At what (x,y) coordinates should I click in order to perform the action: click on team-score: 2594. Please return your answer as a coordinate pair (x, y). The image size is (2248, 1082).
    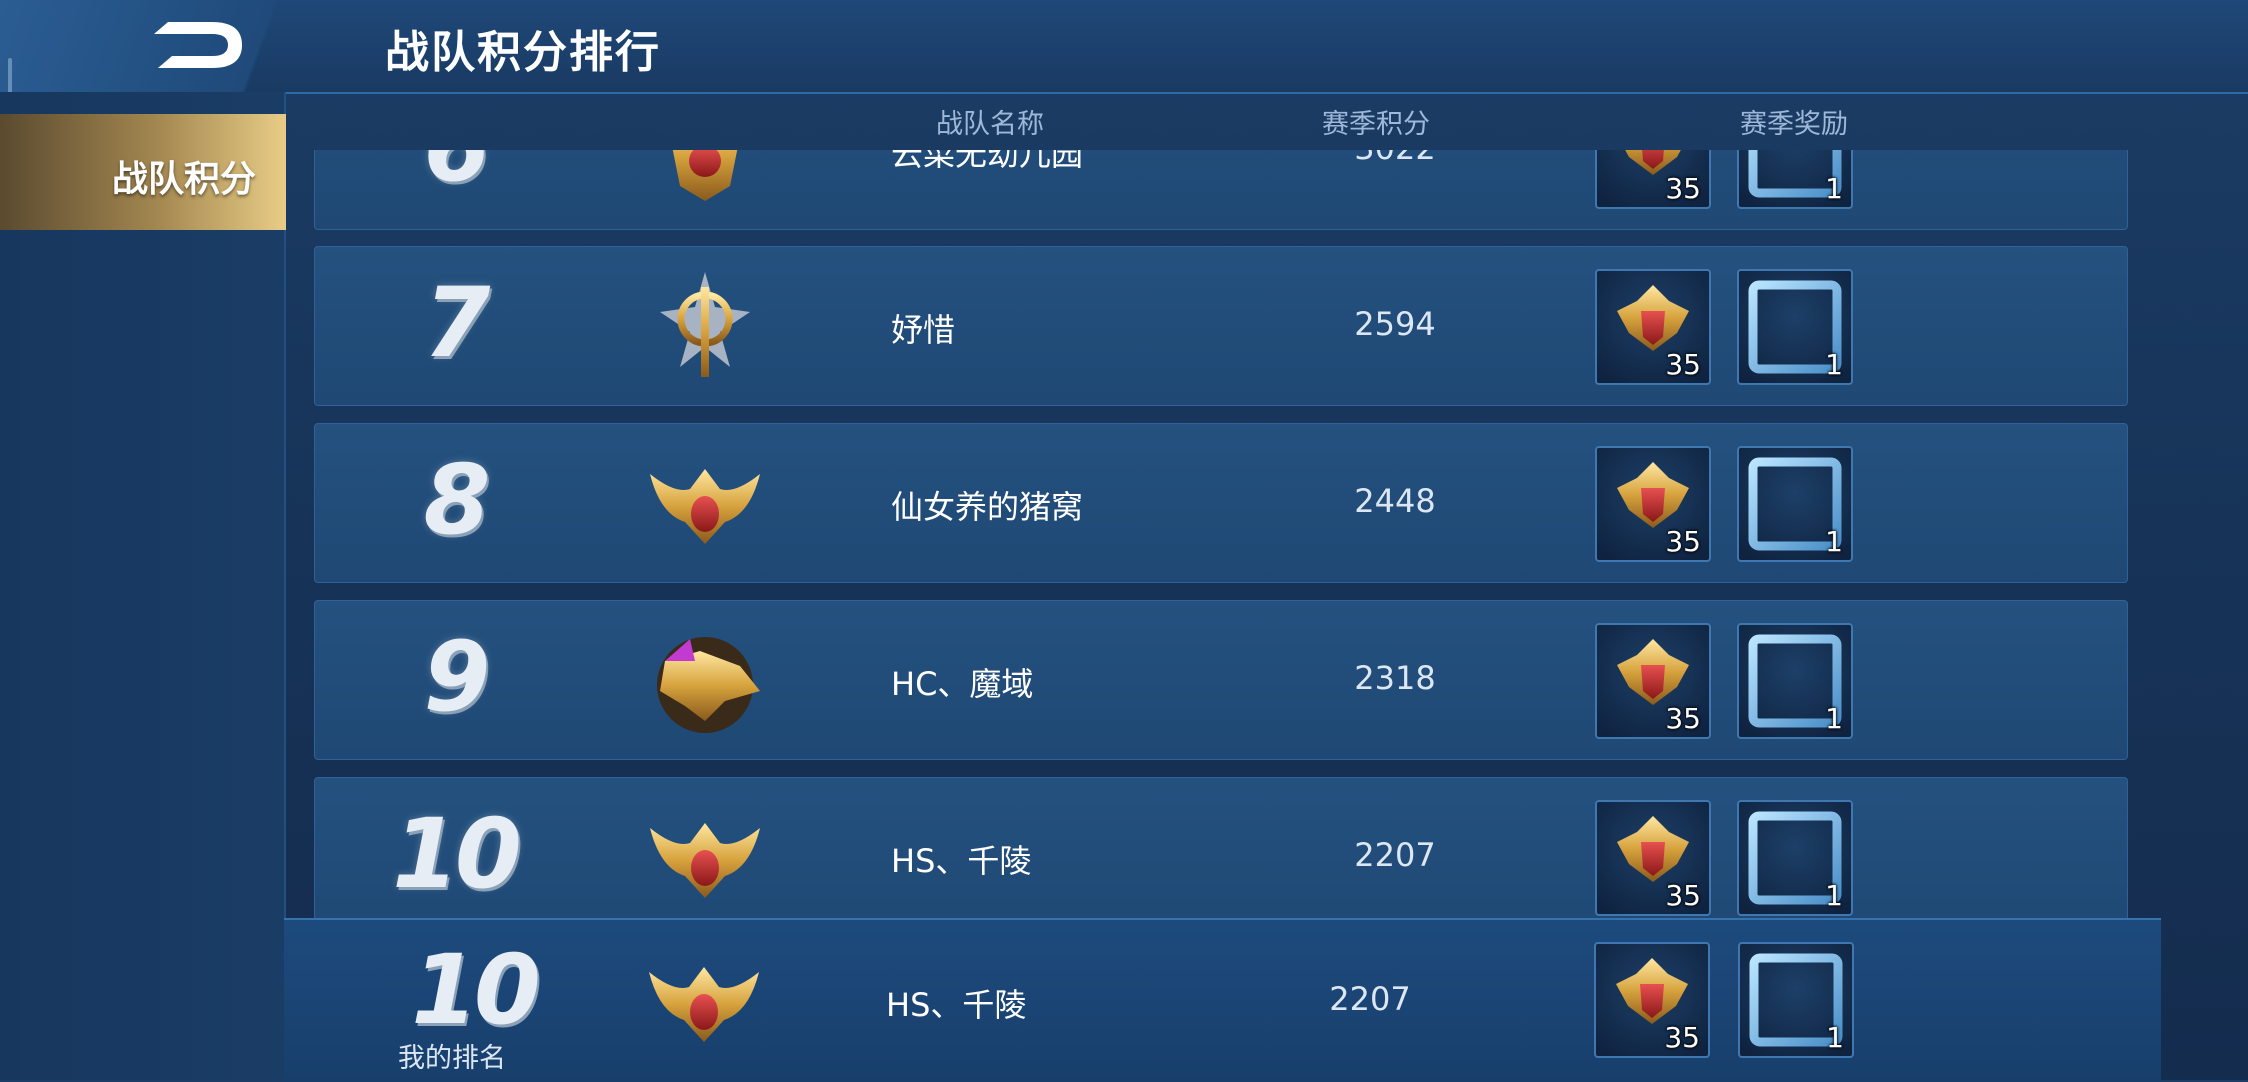
    Looking at the image, I should click on (1395, 324).